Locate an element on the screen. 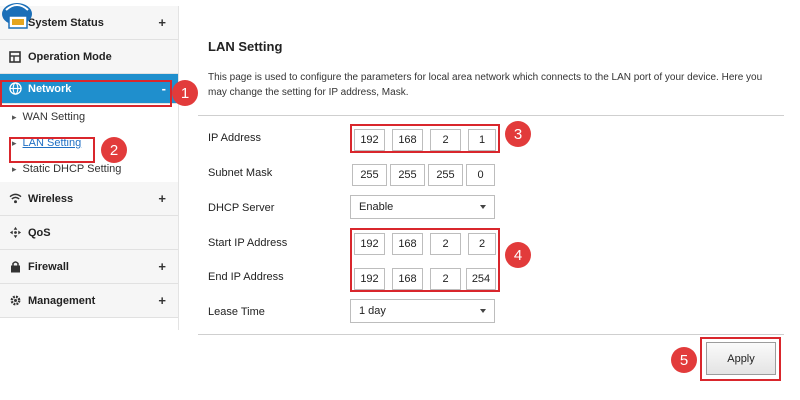  callout-badge-3: 3 is located at coordinates (518, 134).